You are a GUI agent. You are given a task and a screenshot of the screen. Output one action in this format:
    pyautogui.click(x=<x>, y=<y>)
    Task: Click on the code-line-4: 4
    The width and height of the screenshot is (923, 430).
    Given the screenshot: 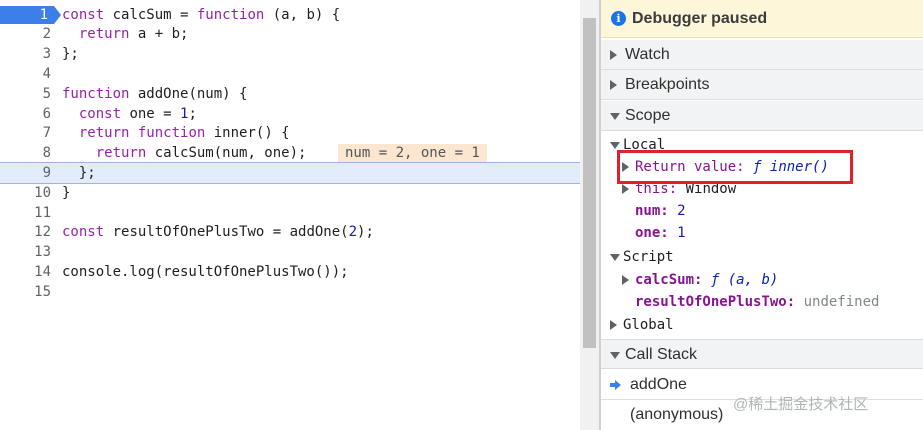 What is the action you would take?
    pyautogui.click(x=290, y=74)
    